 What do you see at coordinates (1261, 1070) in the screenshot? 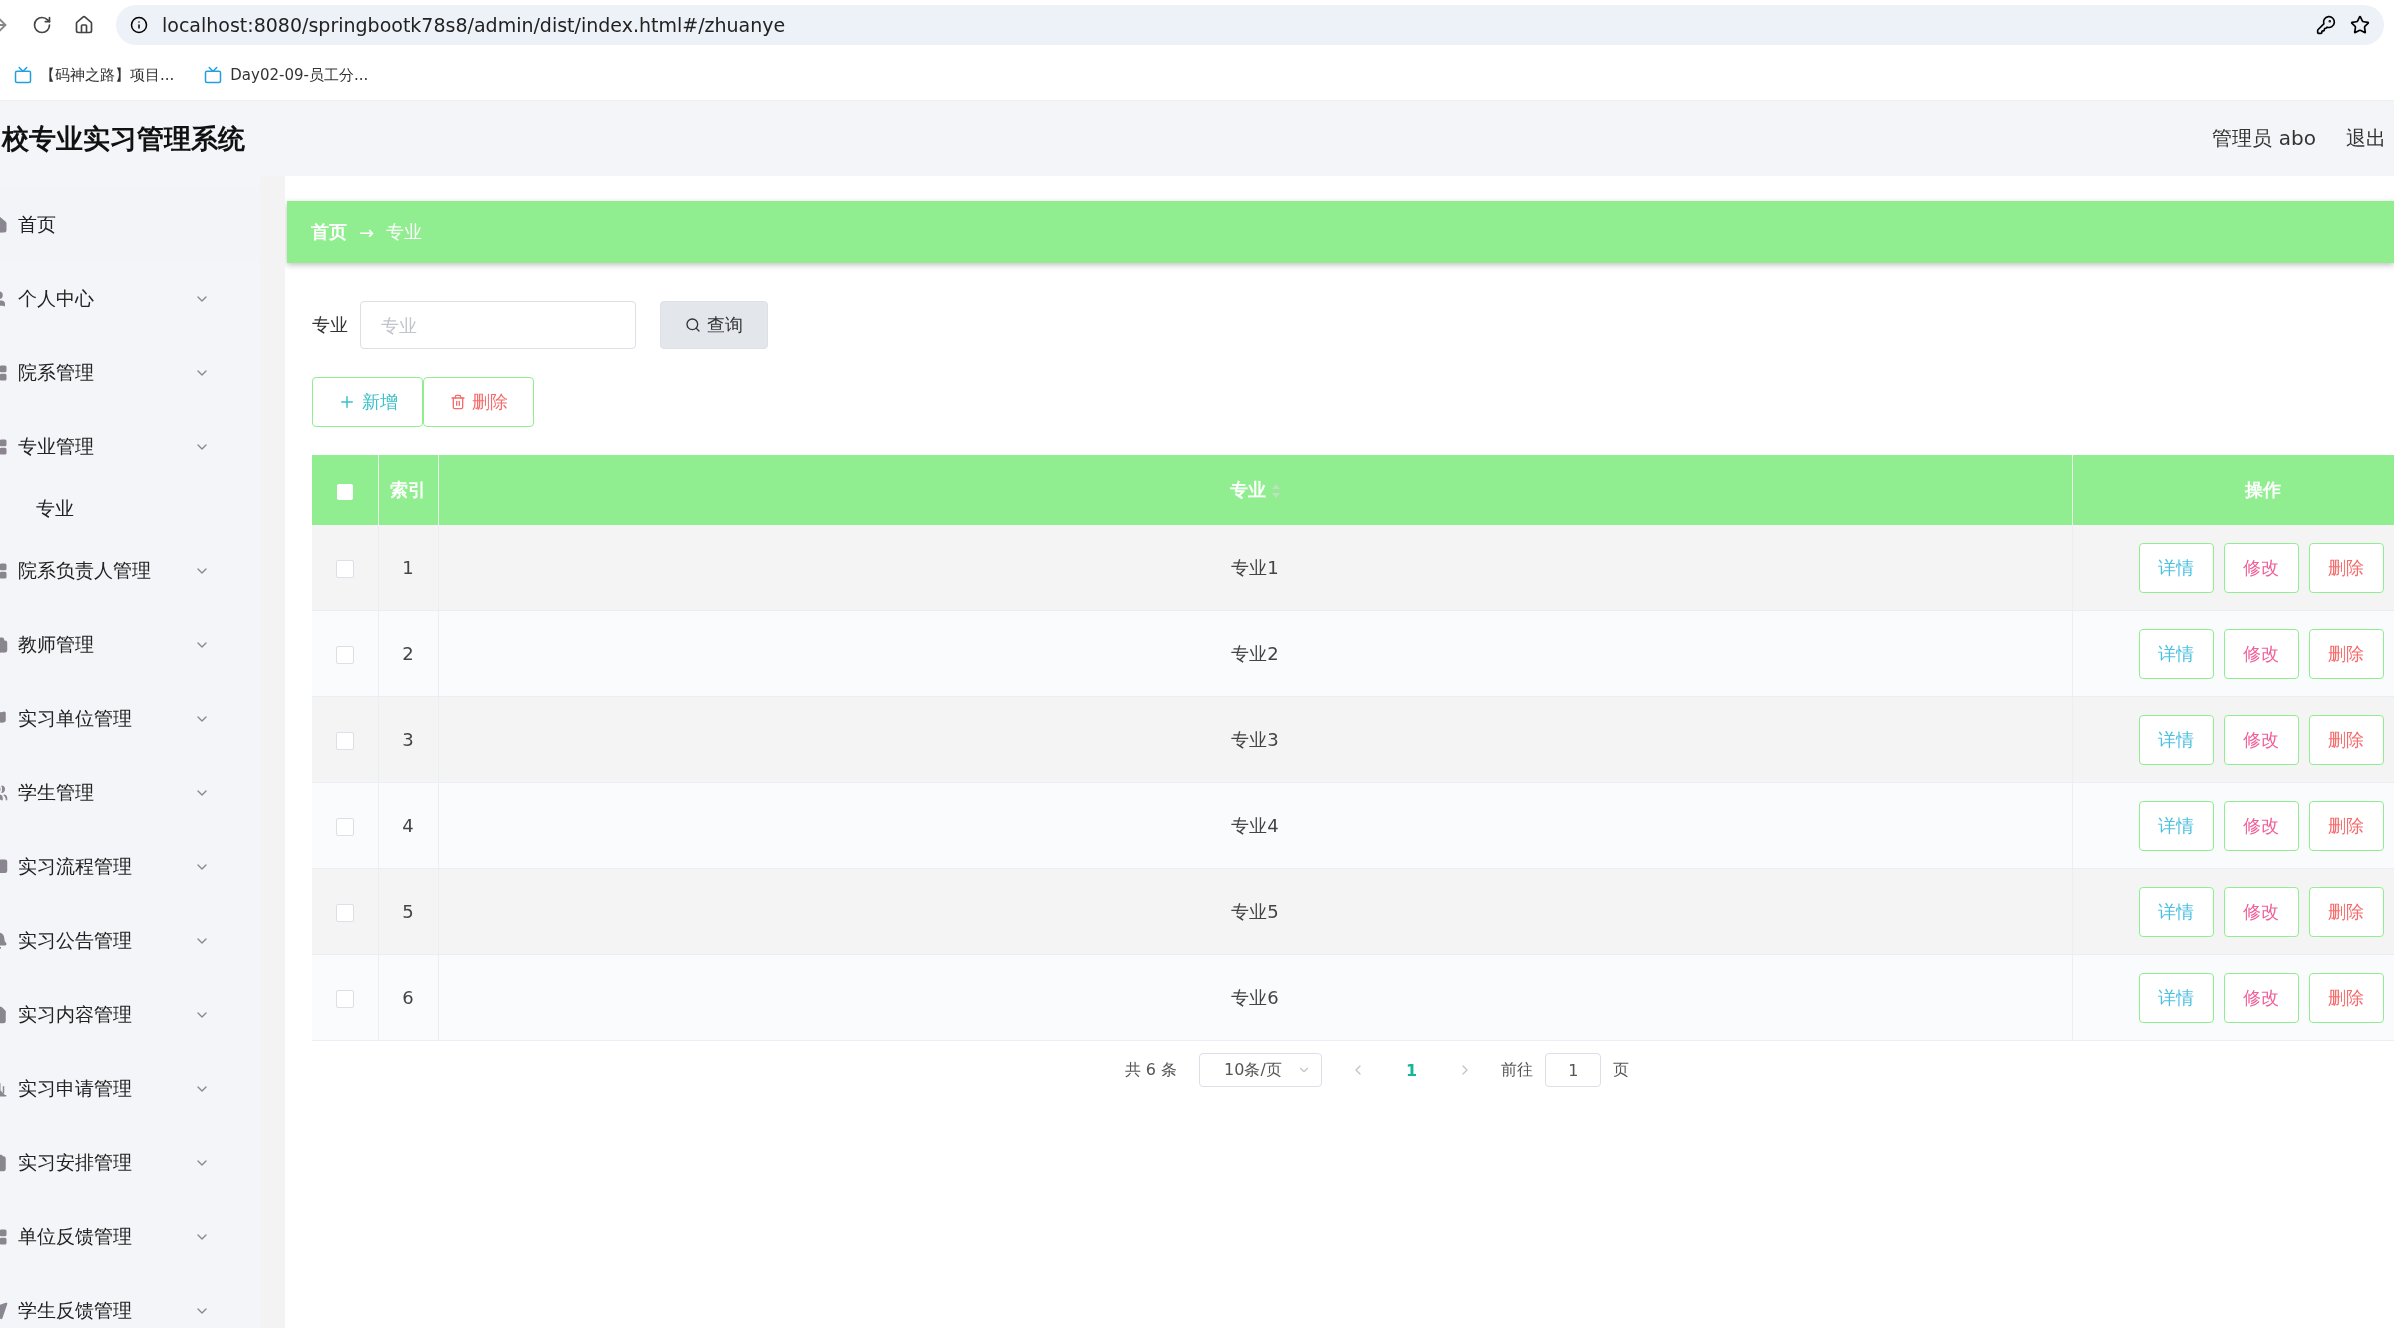
I see `page-size-select: 10条/页` at bounding box center [1261, 1070].